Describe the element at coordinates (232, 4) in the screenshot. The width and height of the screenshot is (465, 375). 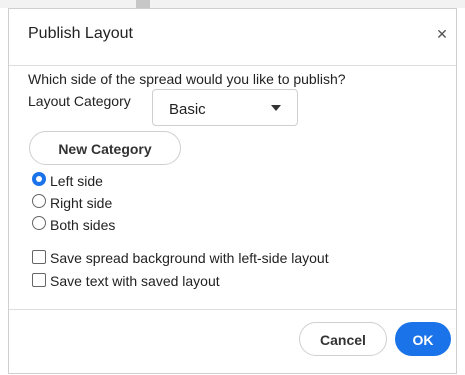
I see `background-strip` at that location.